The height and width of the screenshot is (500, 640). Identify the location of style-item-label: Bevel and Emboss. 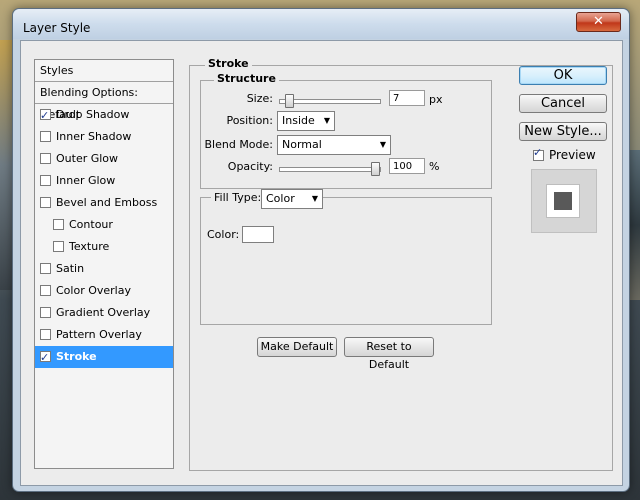
(107, 202).